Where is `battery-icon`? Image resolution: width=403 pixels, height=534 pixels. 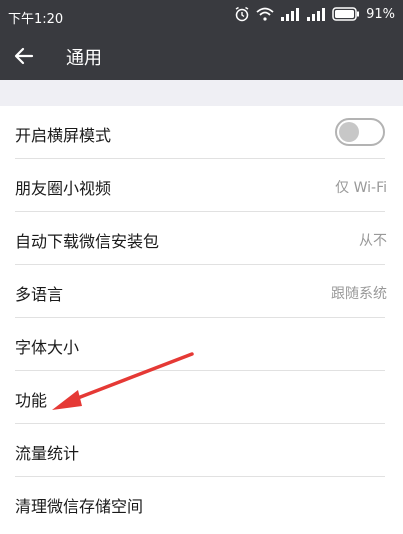 battery-icon is located at coordinates (346, 14).